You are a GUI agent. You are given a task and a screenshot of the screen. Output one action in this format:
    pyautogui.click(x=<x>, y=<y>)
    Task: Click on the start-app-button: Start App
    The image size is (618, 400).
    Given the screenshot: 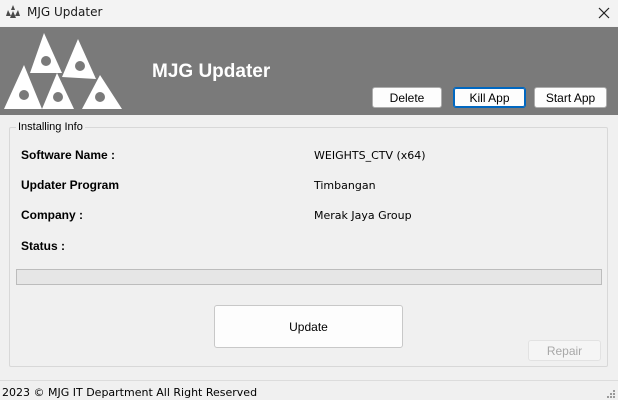 What is the action you would take?
    pyautogui.click(x=570, y=97)
    